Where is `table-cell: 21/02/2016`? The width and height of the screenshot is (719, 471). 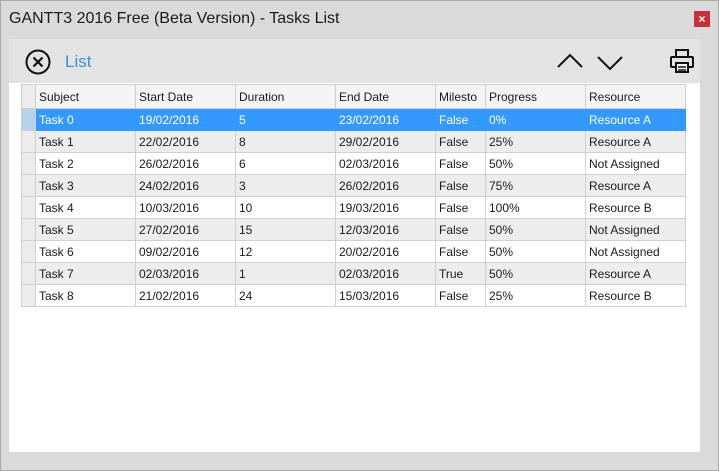 table-cell: 21/02/2016 is located at coordinates (185, 295).